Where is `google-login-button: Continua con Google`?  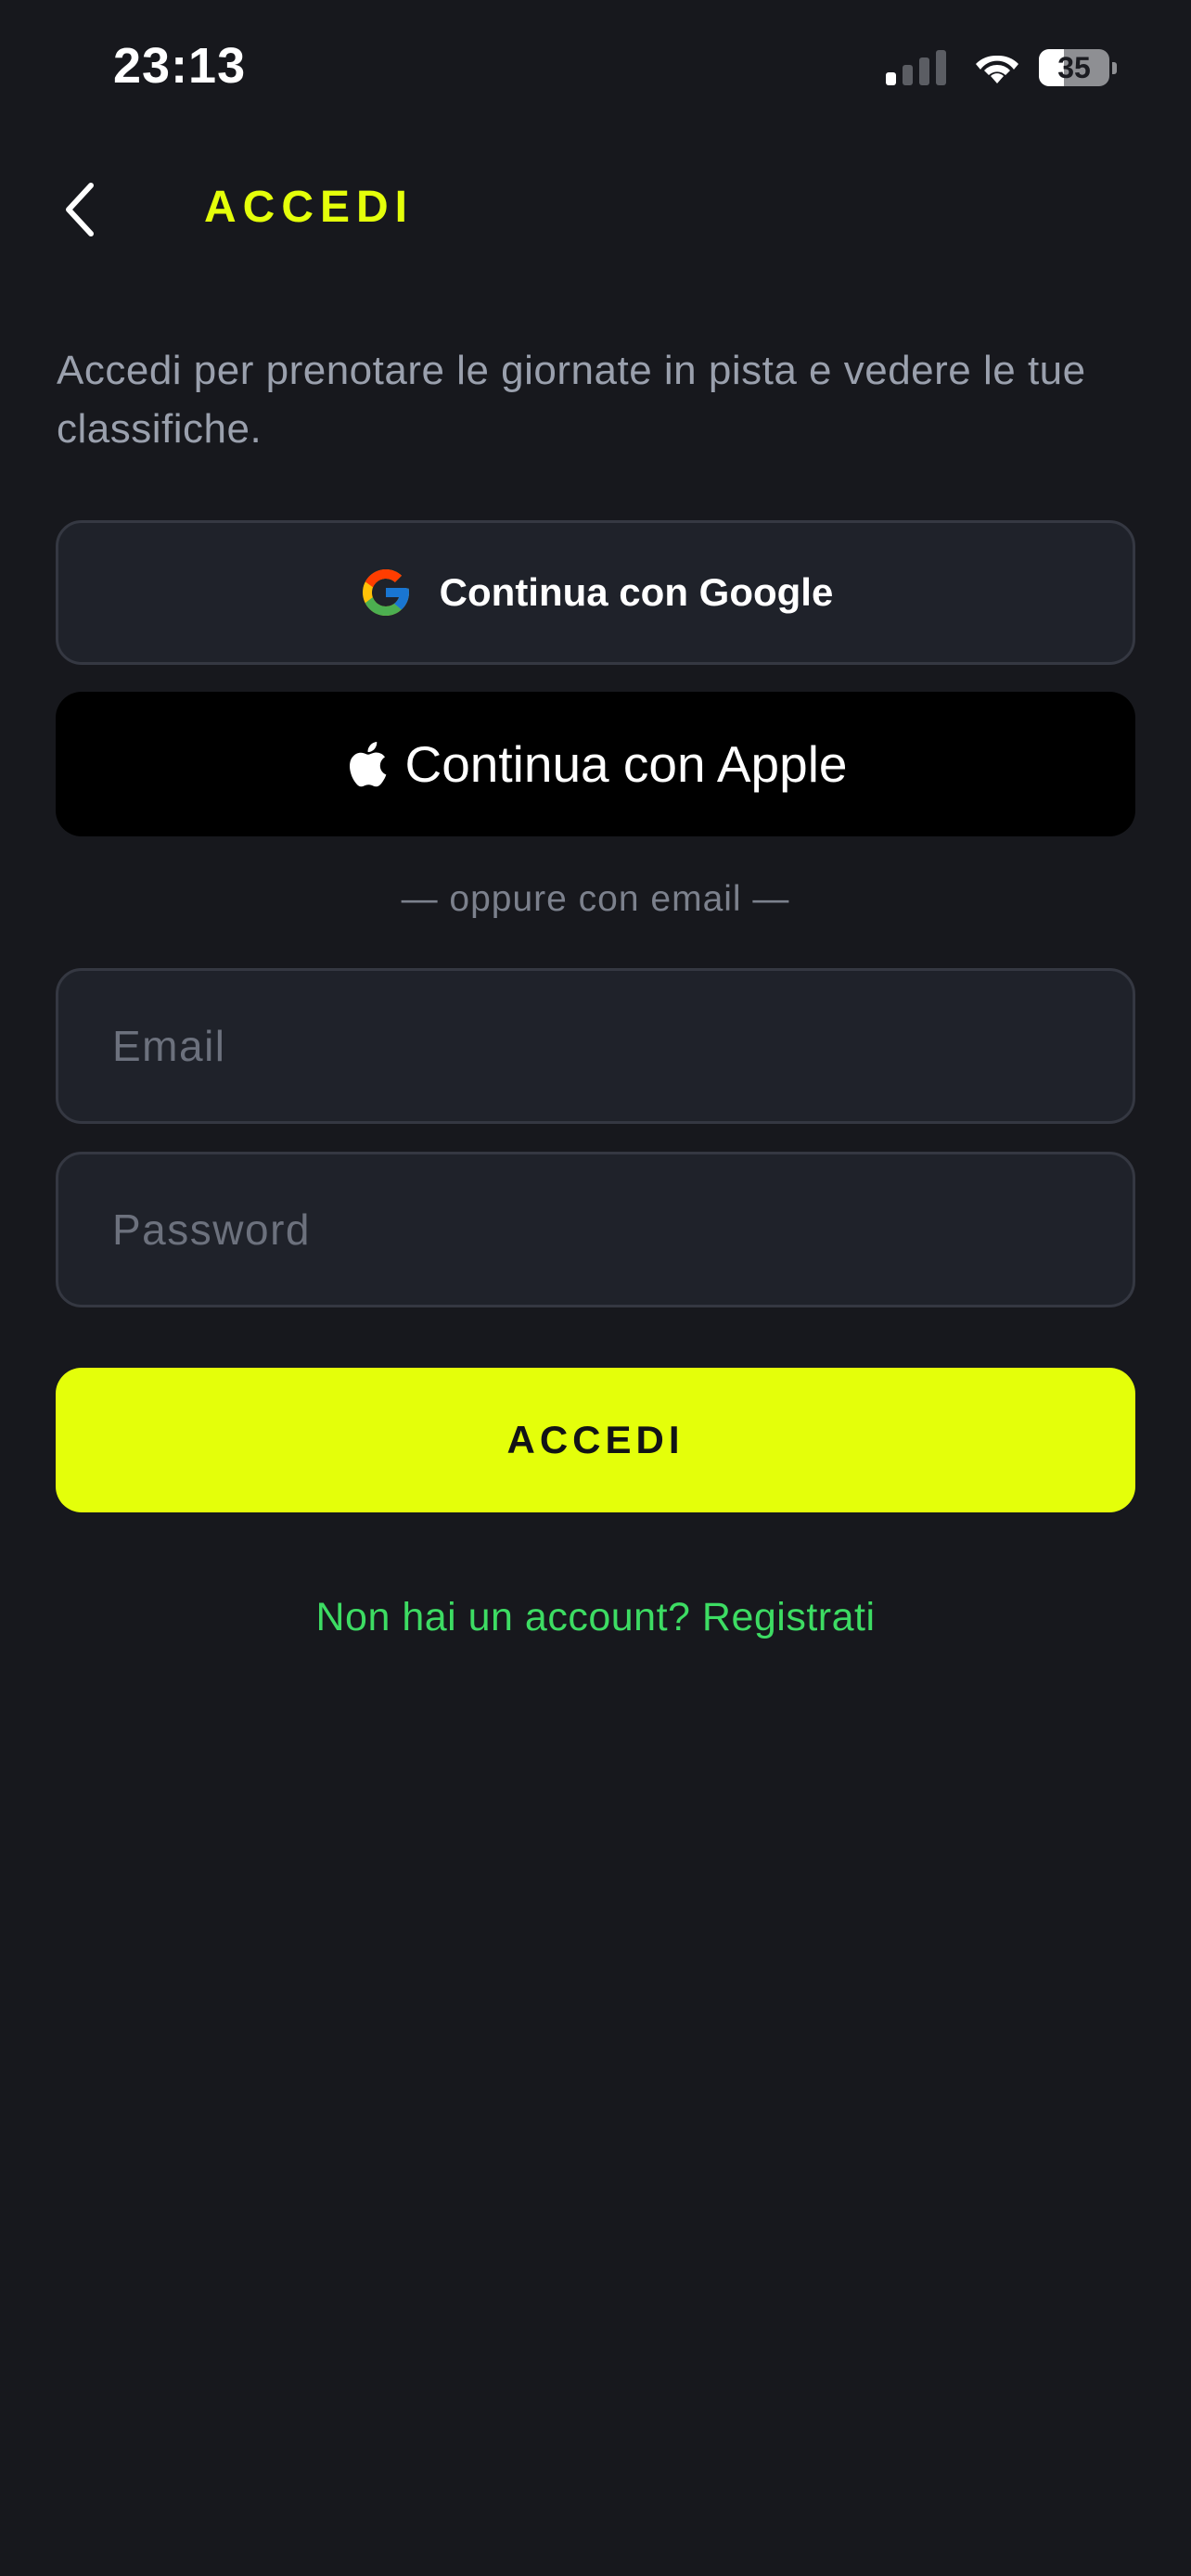
google-login-button: Continua con Google is located at coordinates (595, 592).